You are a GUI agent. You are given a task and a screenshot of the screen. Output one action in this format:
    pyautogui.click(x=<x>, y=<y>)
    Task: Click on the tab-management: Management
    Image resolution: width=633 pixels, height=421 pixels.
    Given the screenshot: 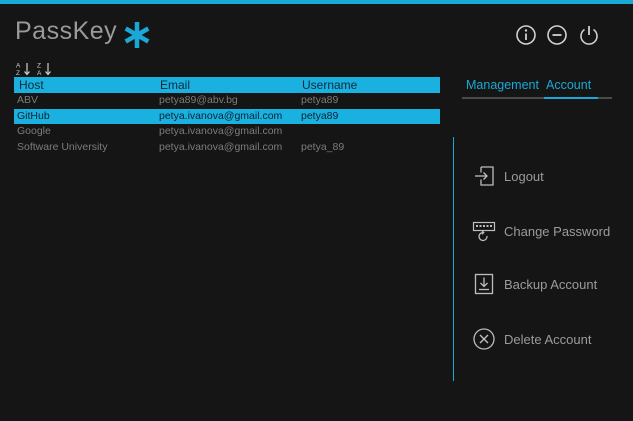 What is the action you would take?
    pyautogui.click(x=502, y=85)
    